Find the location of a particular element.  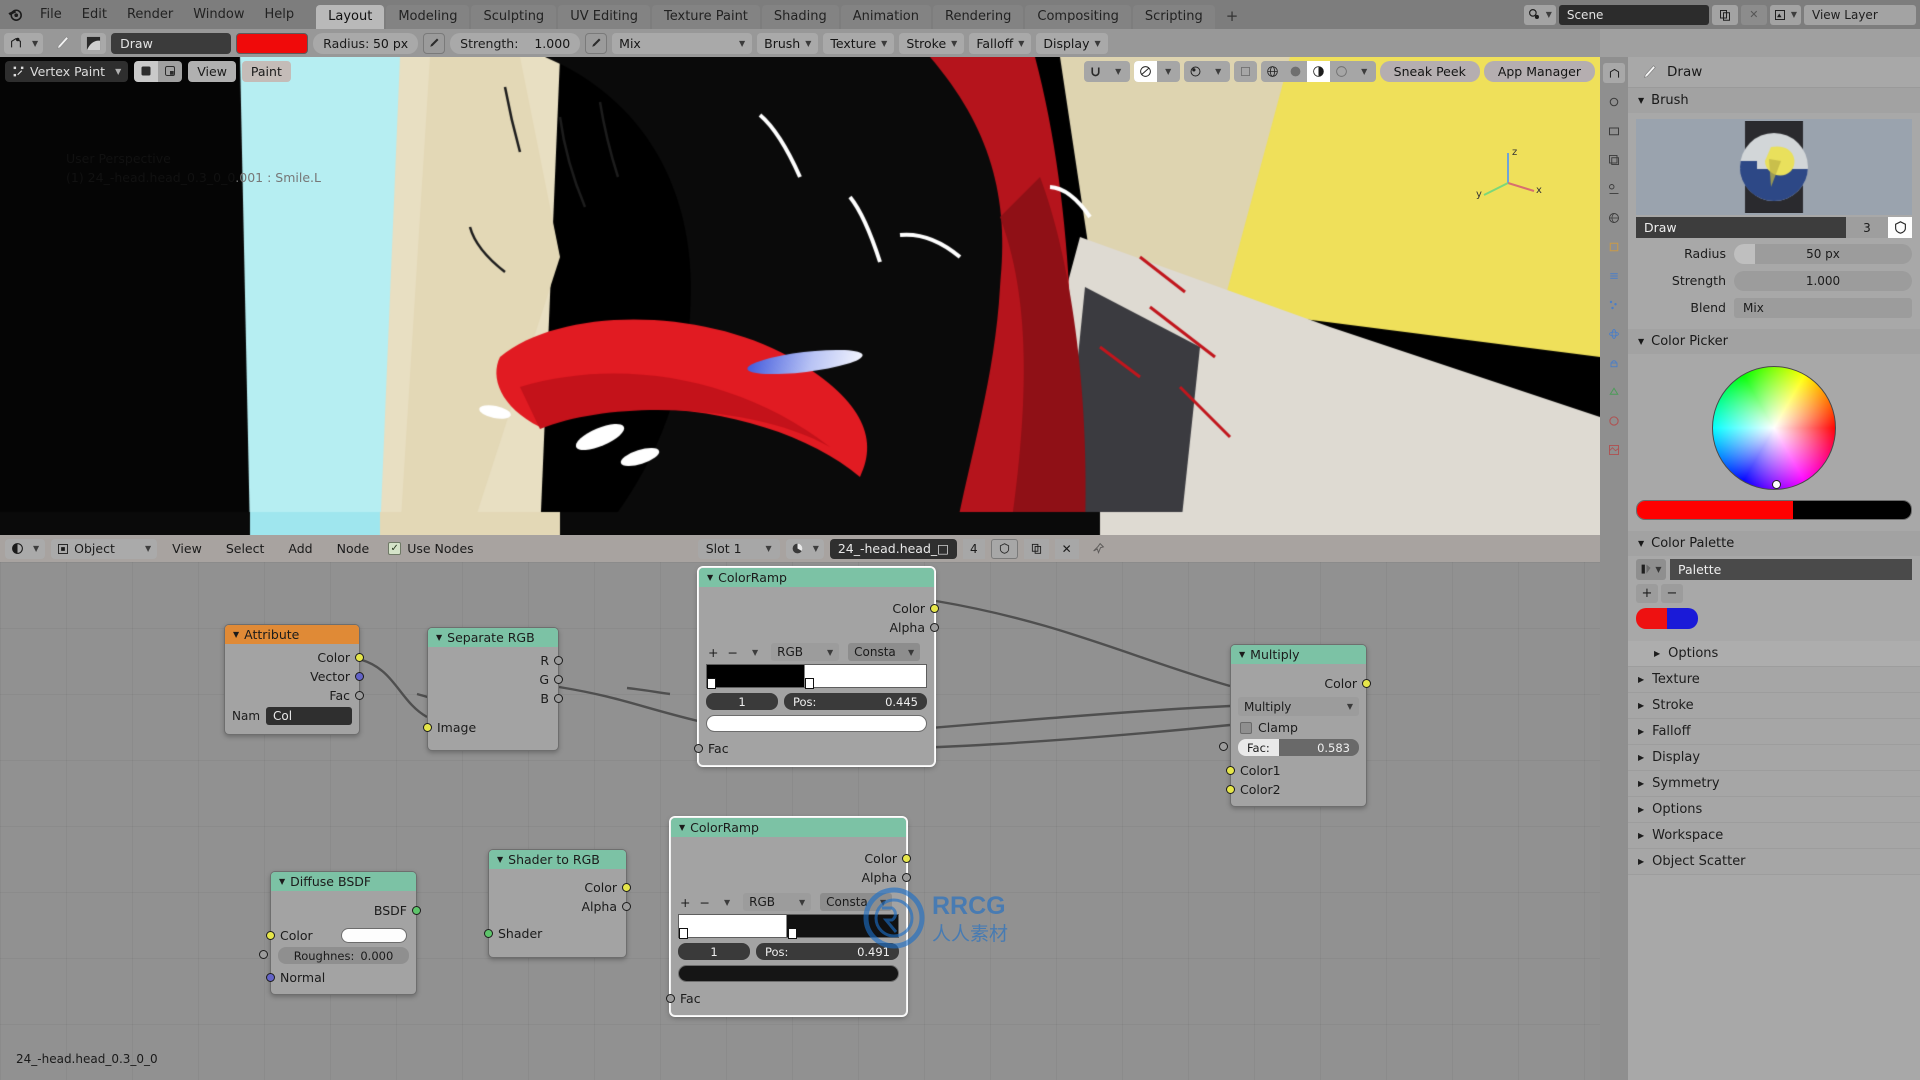

socket-color1-in is located at coordinates (1230, 770).